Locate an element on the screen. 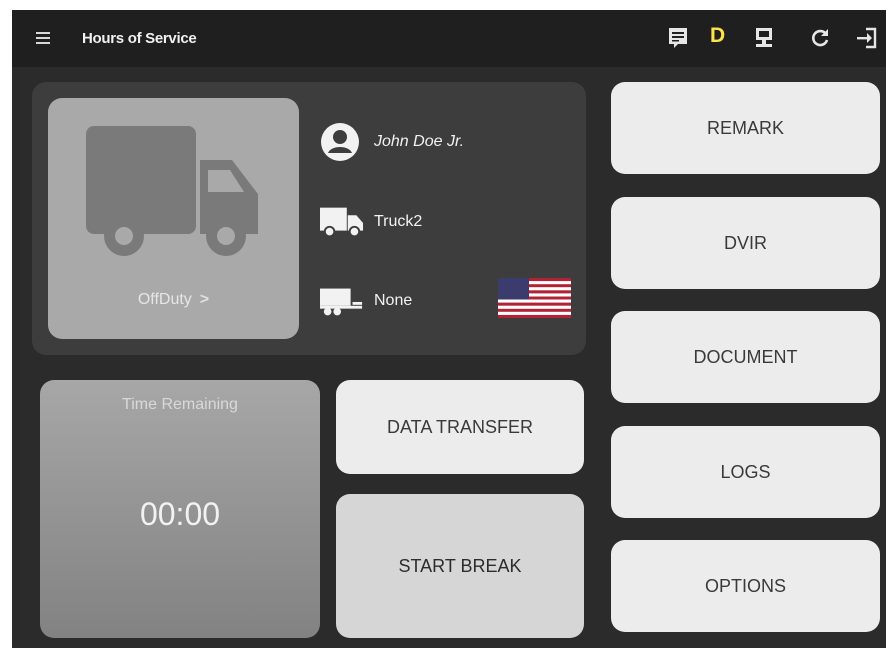 Image resolution: width=886 pixels, height=648 pixels. driver-row: John Doe Jr. is located at coordinates (392, 142).